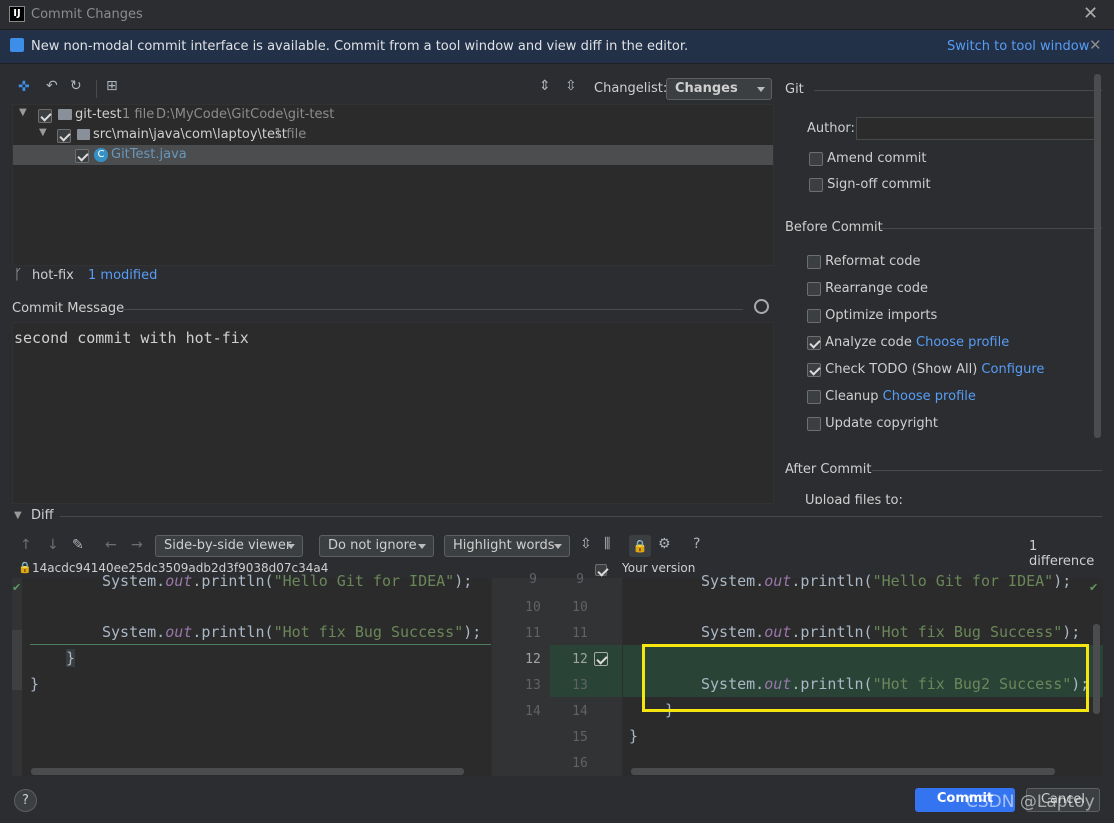 Image resolution: width=1114 pixels, height=823 pixels. What do you see at coordinates (834, 227) in the screenshot?
I see `before-commit-title: Before Commit` at bounding box center [834, 227].